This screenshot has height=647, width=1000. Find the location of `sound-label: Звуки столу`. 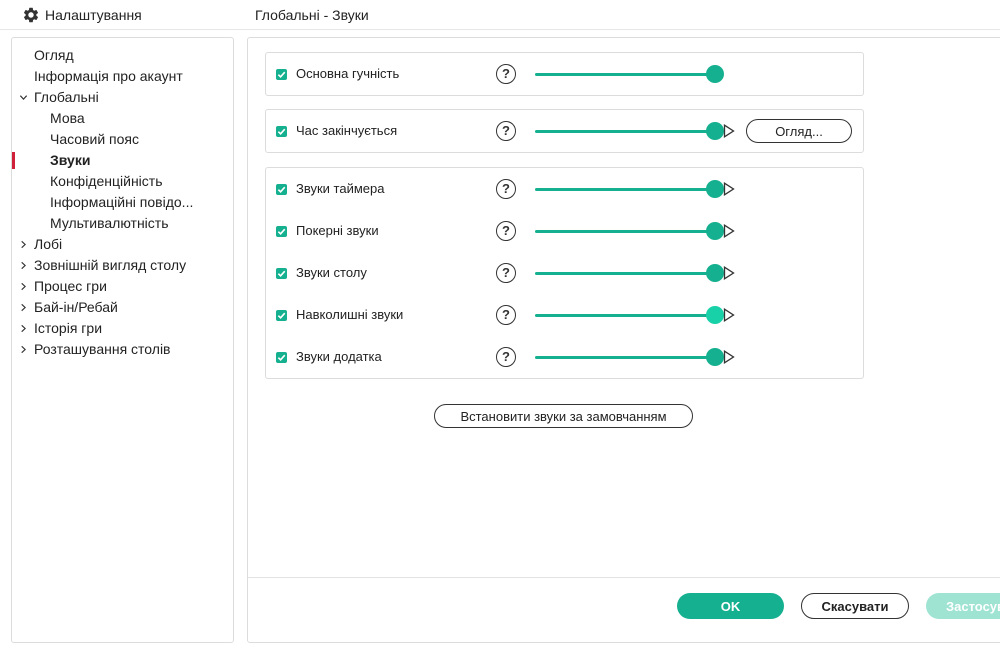

sound-label: Звуки столу is located at coordinates (331, 272).